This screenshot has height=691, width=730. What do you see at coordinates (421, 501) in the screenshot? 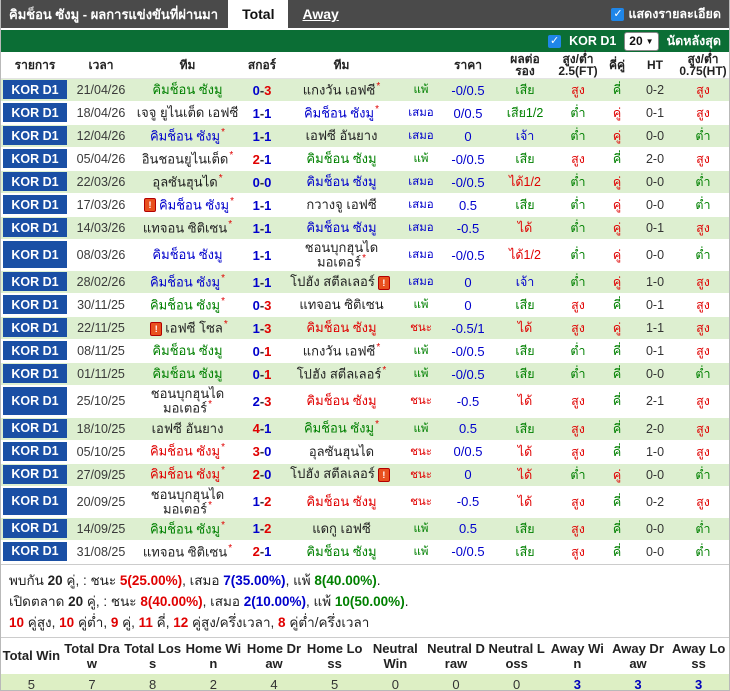
I see `result-cell: ชนะ` at bounding box center [421, 501].